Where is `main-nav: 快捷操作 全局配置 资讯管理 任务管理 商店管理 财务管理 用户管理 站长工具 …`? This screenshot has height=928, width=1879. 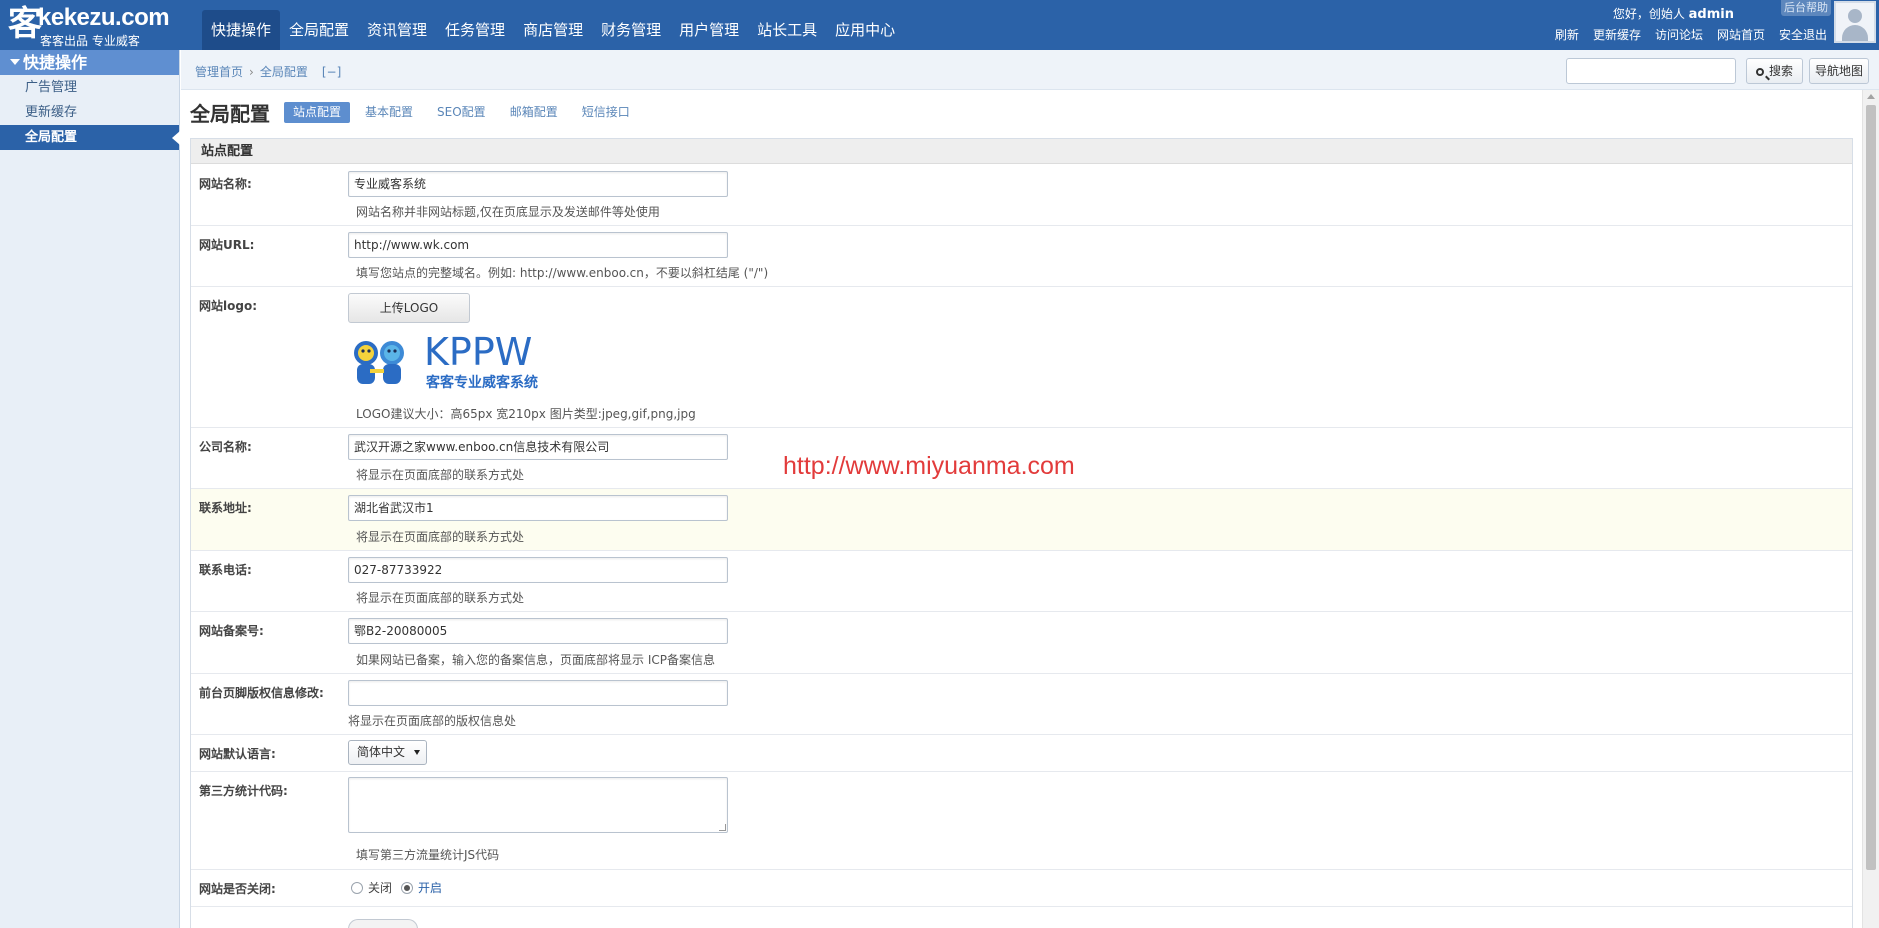 main-nav: 快捷操作 全局配置 资讯管理 任务管理 商店管理 财务管理 用户管理 站长工具 … is located at coordinates (553, 30).